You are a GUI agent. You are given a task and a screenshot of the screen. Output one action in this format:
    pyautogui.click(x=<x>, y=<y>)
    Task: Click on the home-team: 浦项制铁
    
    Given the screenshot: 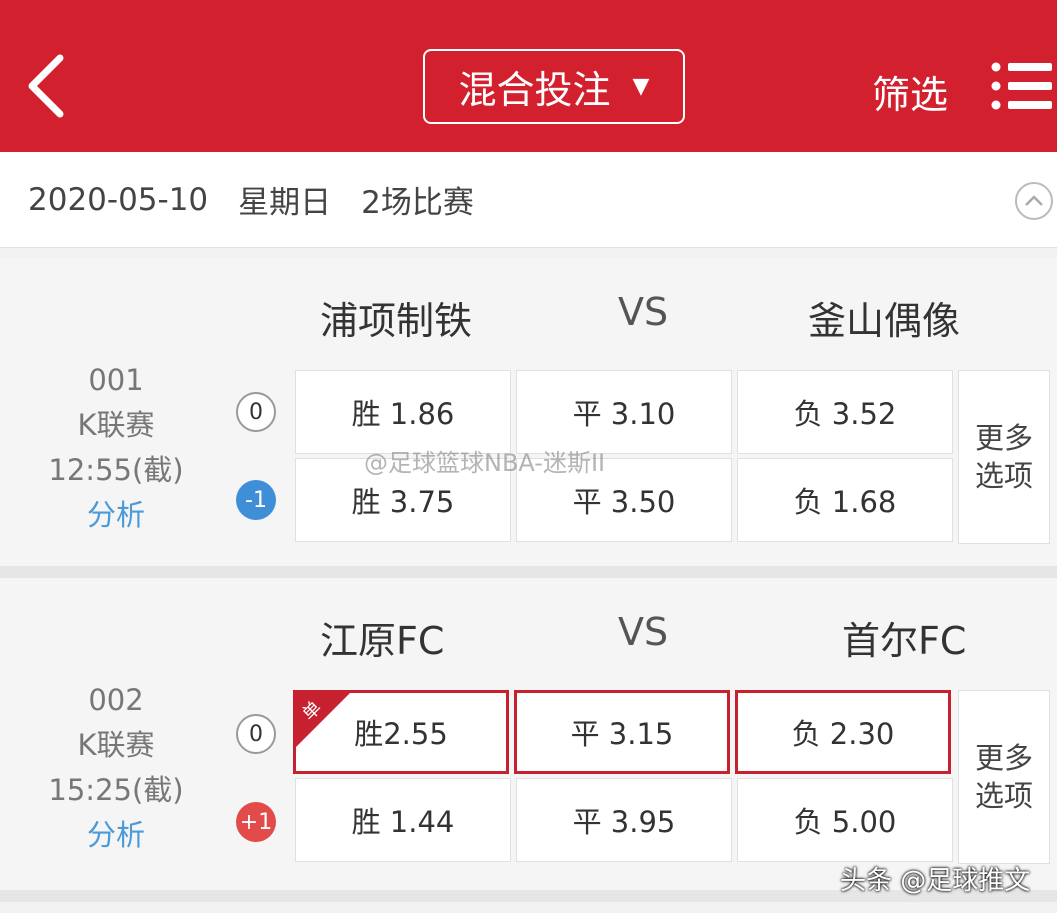 What is the action you would take?
    pyautogui.click(x=396, y=321)
    